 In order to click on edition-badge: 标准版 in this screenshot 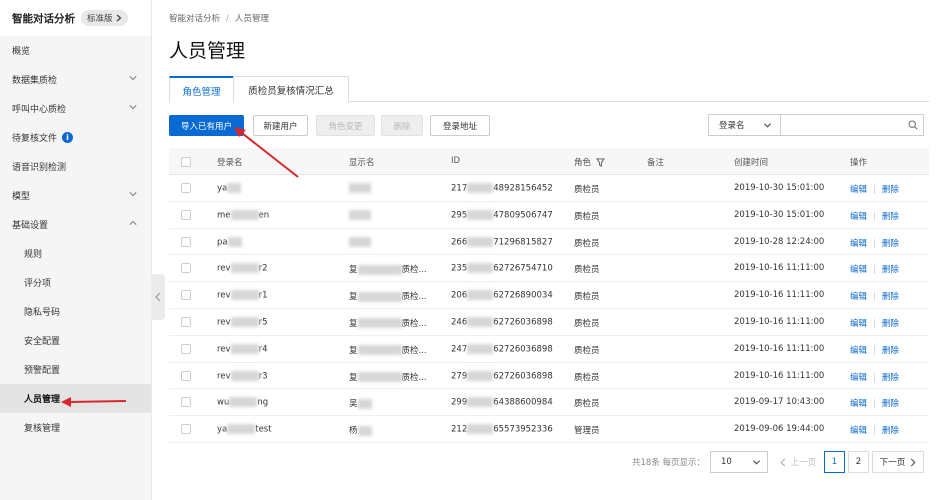, I will do `click(104, 18)`.